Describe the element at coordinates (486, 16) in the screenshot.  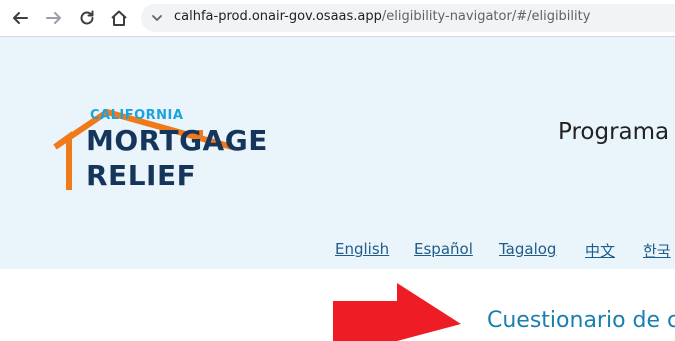
I see `url-path: /eligibility-navigator/#/eligibility` at that location.